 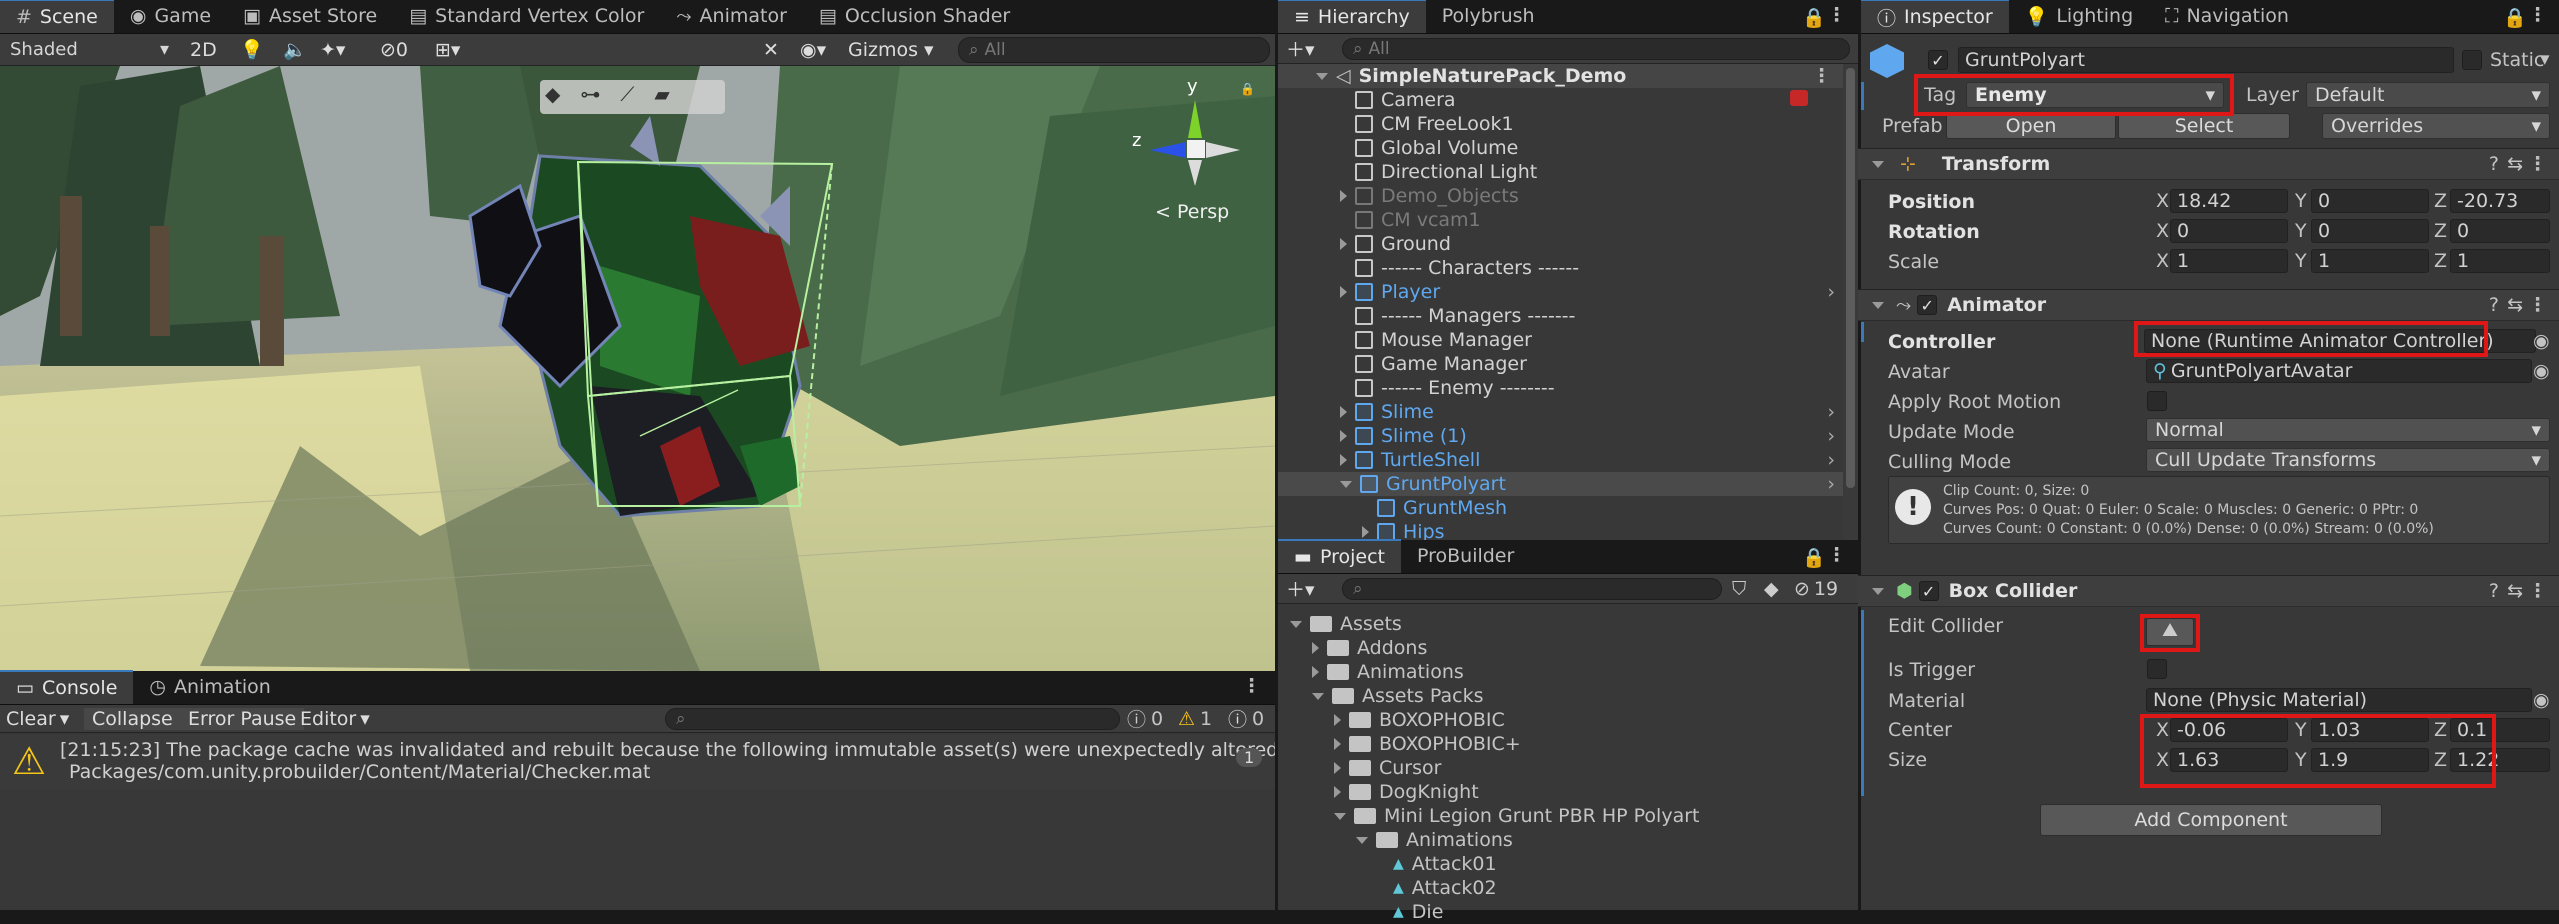 What do you see at coordinates (1145, 718) in the screenshot?
I see `log-count-toggle: ⓘ 0` at bounding box center [1145, 718].